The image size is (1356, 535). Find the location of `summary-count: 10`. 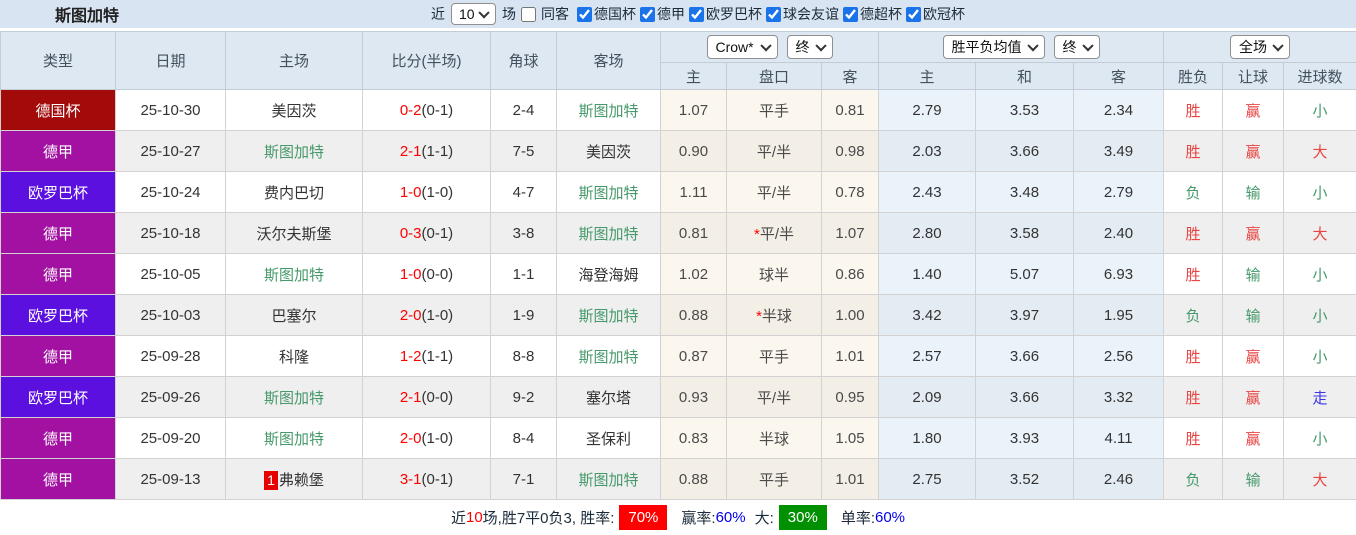

summary-count: 10 is located at coordinates (474, 517).